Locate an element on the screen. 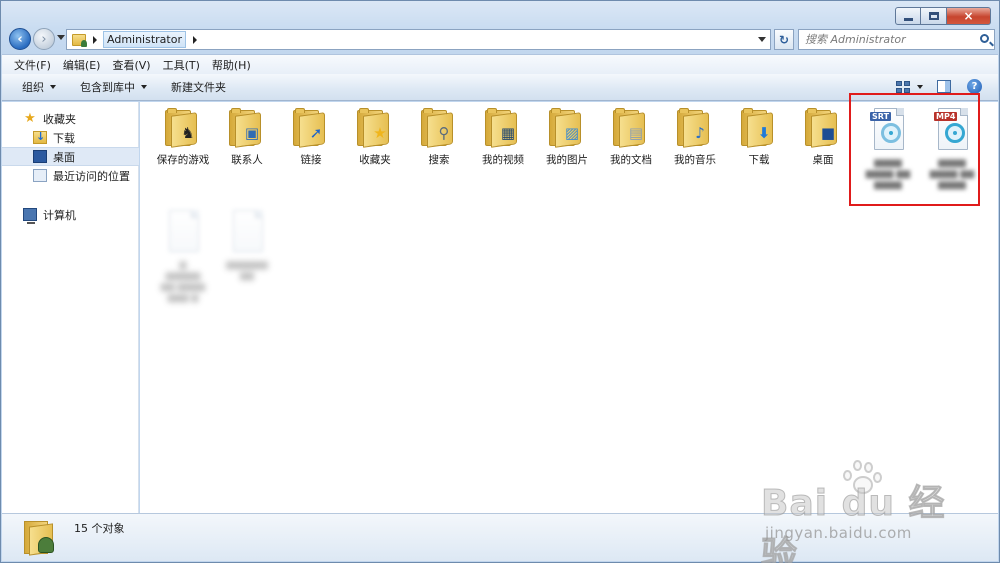 Image resolution: width=1000 pixels, height=563 pixels. folder-label: 我的文档 is located at coordinates (631, 160).